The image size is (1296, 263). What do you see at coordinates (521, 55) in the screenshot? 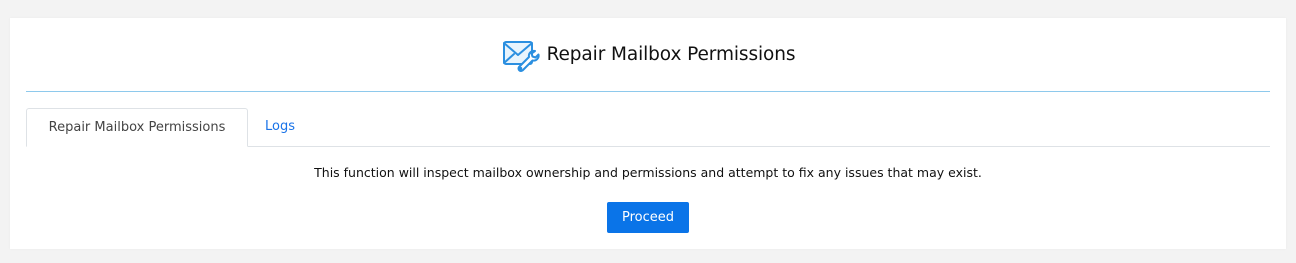
I see `mail-wrench-icon` at bounding box center [521, 55].